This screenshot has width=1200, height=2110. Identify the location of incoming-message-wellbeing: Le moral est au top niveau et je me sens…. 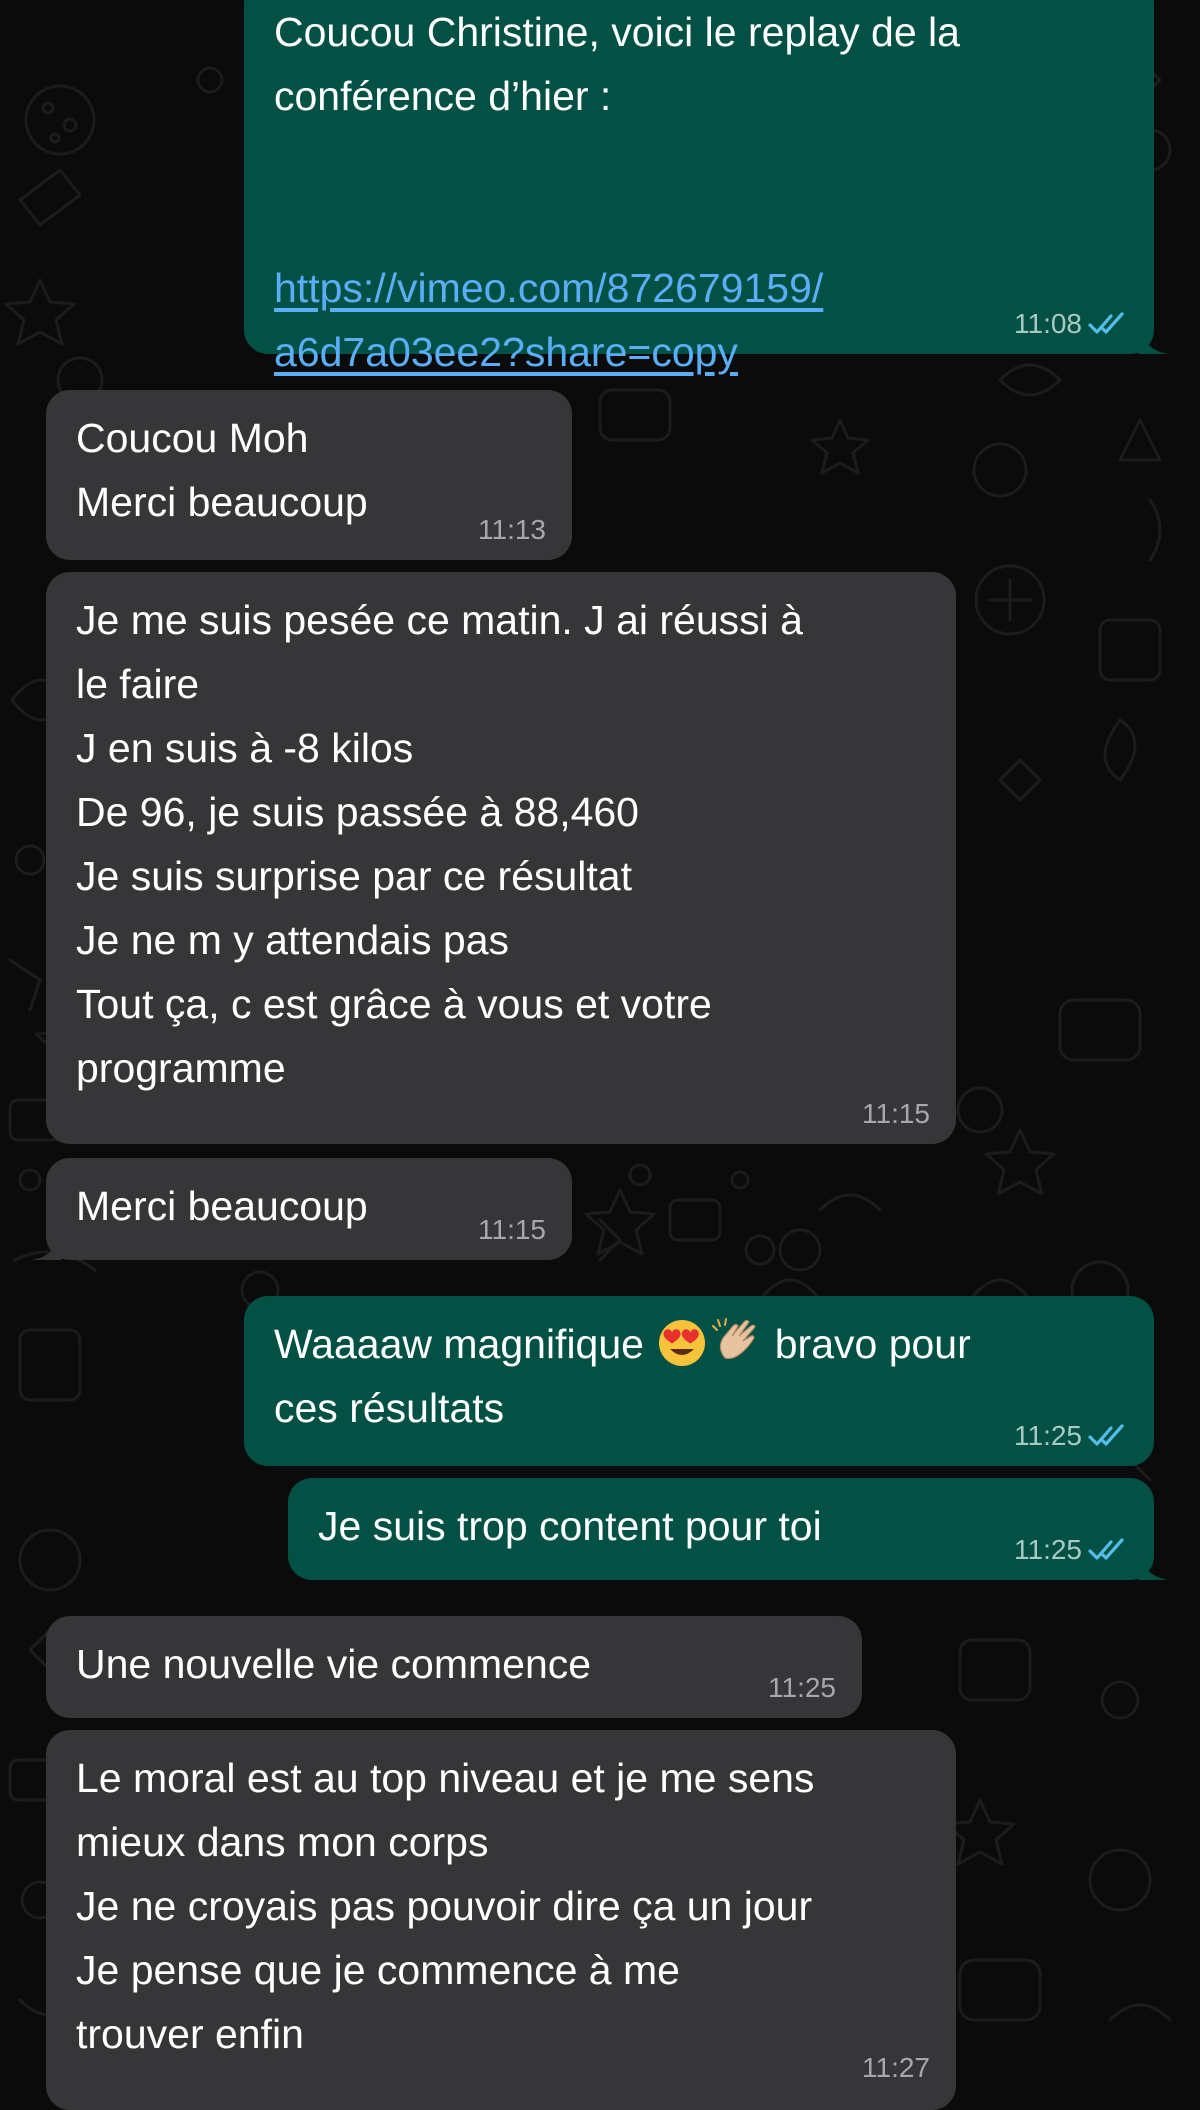
(501, 1920).